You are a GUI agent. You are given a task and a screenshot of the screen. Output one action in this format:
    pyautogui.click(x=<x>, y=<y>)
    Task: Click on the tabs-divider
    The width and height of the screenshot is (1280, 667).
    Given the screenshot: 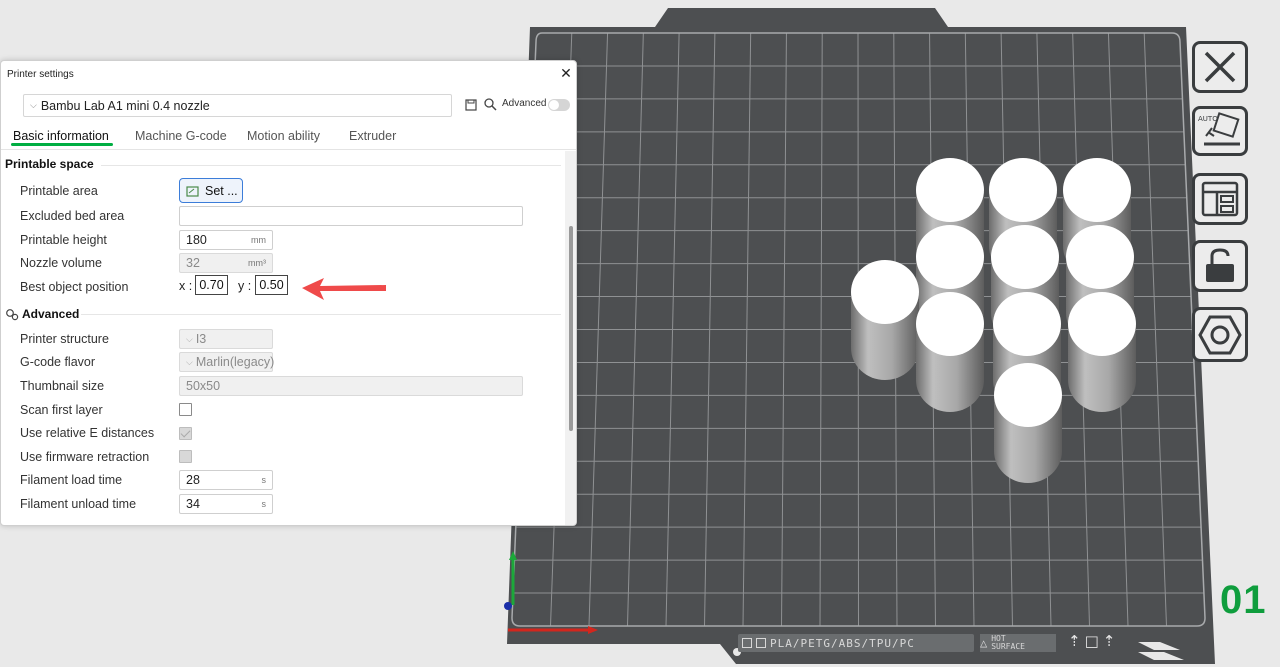 What is the action you would take?
    pyautogui.click(x=288, y=149)
    